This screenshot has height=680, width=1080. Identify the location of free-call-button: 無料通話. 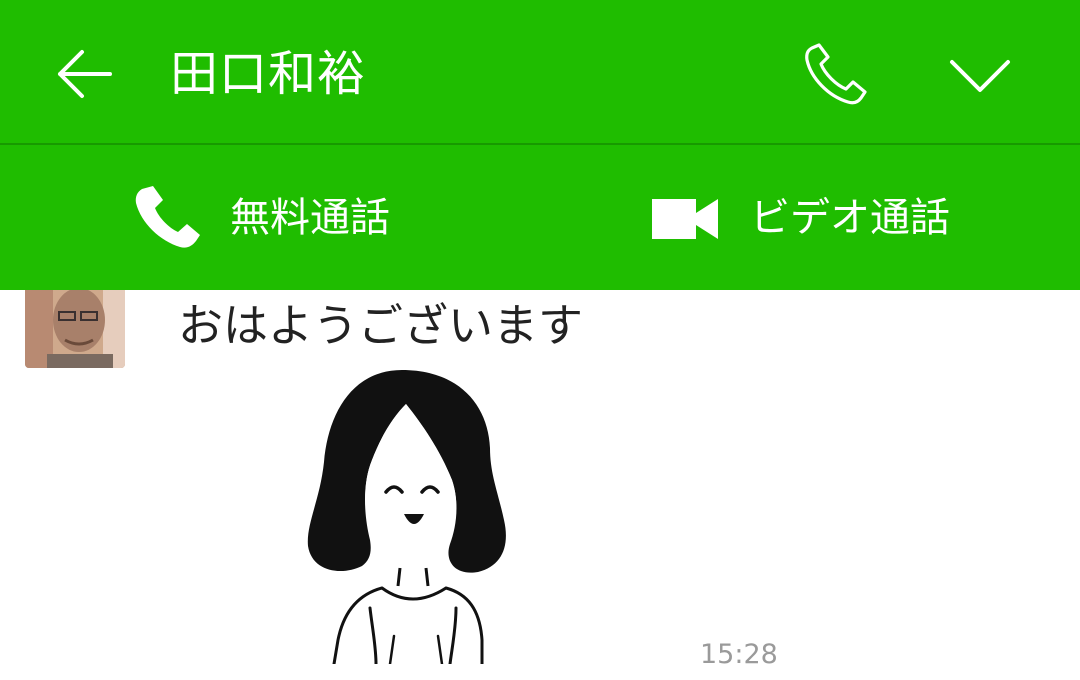
(277, 218).